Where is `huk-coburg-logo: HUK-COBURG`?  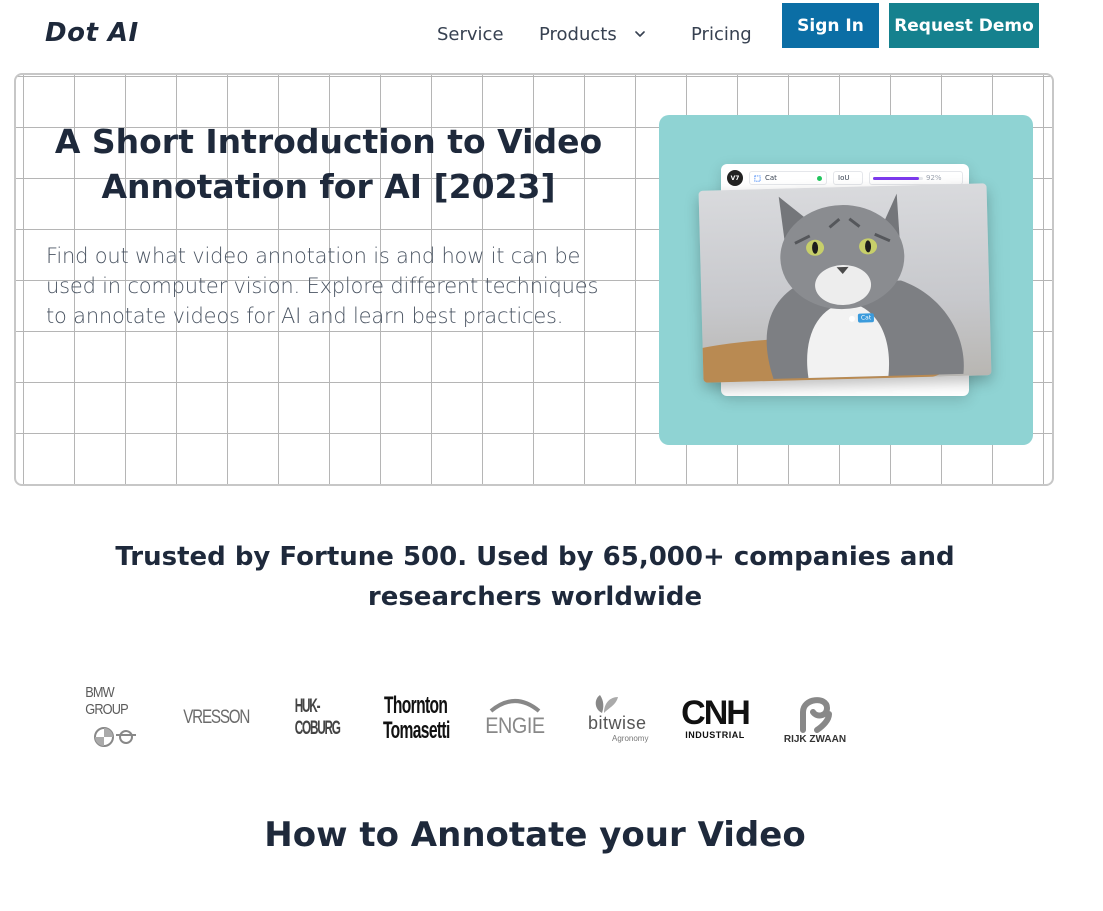 huk-coburg-logo: HUK-COBURG is located at coordinates (316, 717).